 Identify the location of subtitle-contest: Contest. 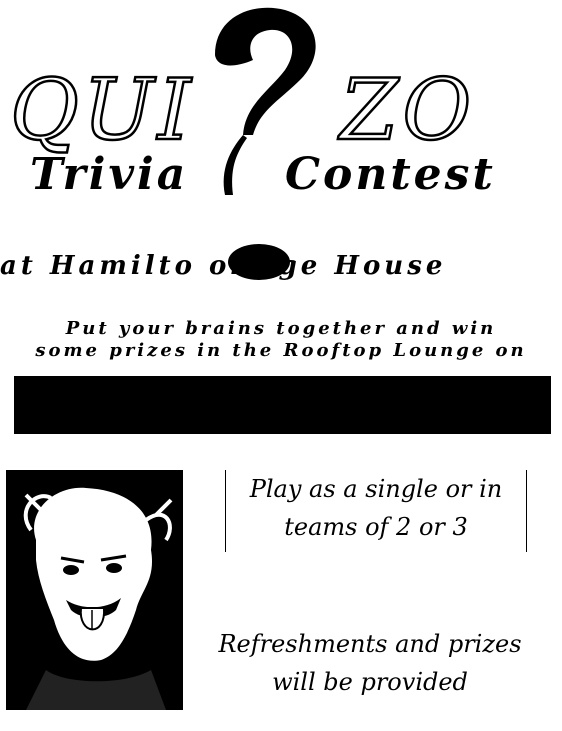
(390, 174).